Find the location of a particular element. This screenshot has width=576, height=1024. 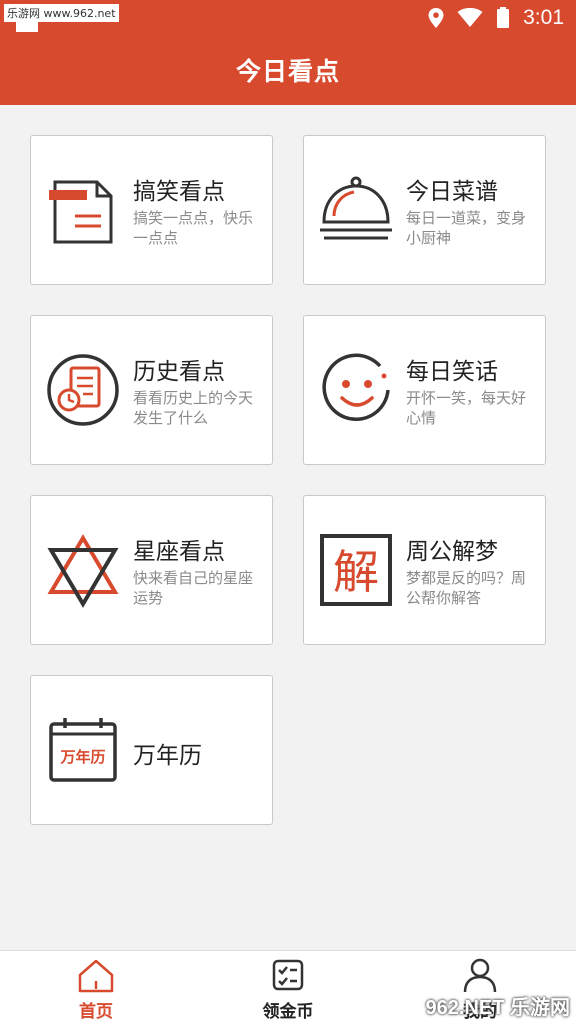

status-time: 3:01 is located at coordinates (543, 17).